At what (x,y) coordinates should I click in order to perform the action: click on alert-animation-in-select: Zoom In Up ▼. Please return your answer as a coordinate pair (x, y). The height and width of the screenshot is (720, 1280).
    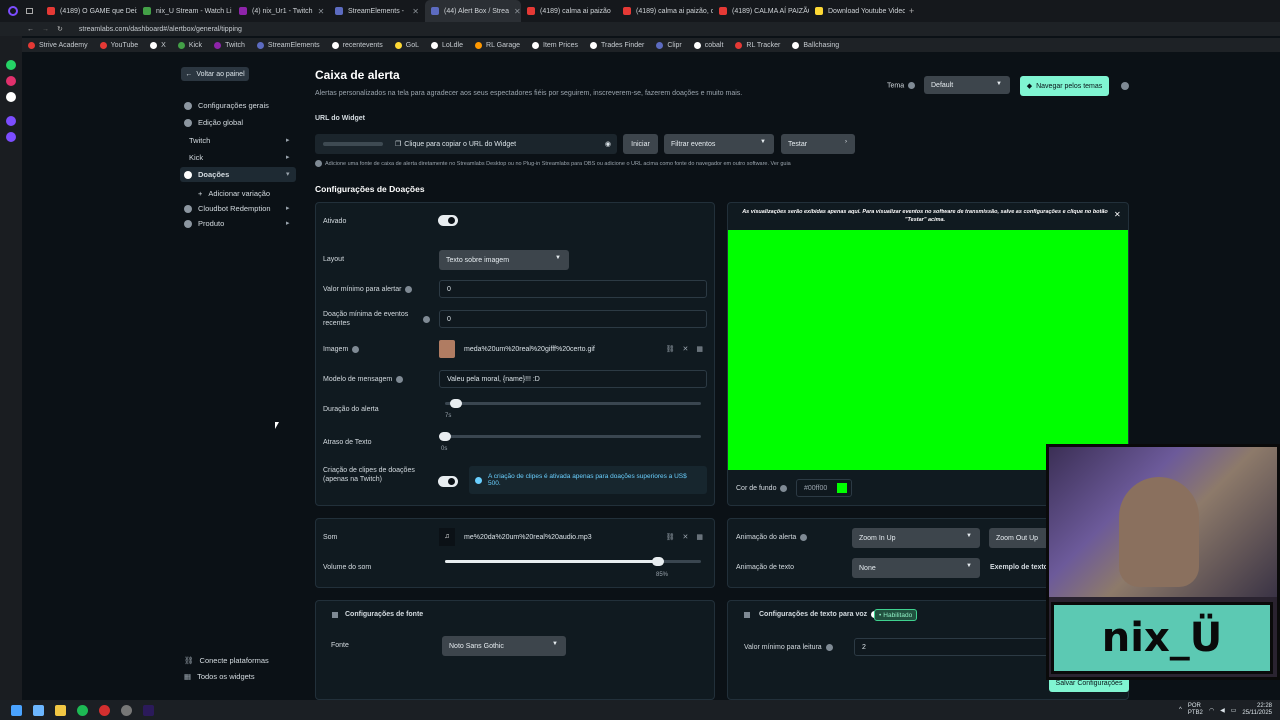
    Looking at the image, I should click on (916, 538).